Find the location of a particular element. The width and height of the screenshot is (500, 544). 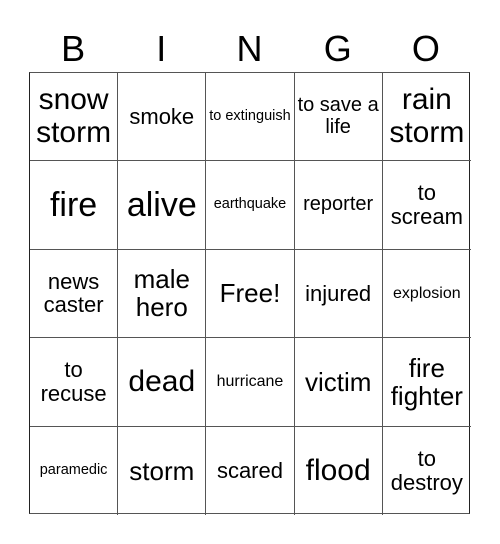

bingo-cell-n5: scared is located at coordinates (250, 470).